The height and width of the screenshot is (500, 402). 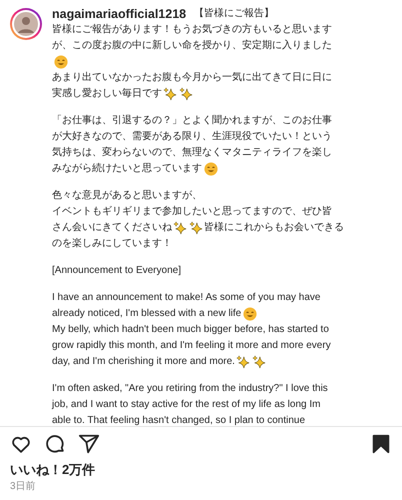 What do you see at coordinates (192, 211) in the screenshot?
I see `caption-text: イベントもギリギリまで参加したいと思ってますので、ぜひ皆` at bounding box center [192, 211].